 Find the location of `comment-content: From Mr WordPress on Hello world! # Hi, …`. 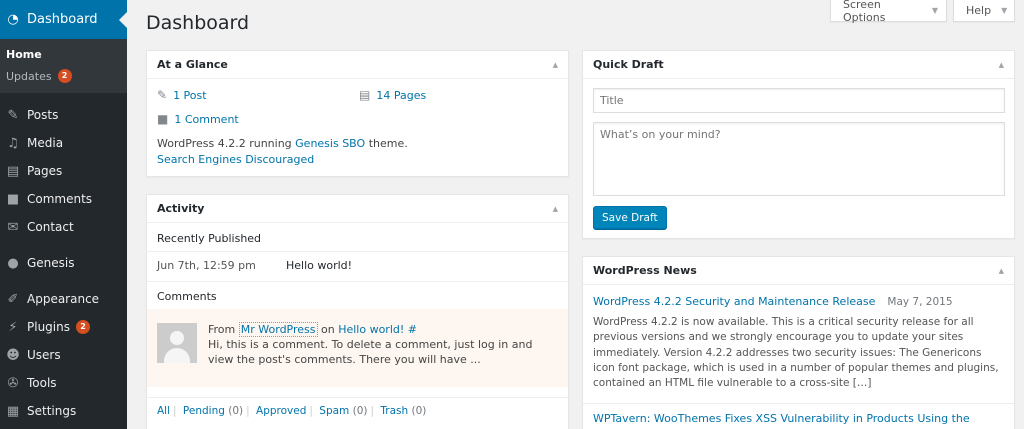

comment-content: From Mr WordPress on Hello world! # Hi, … is located at coordinates (383, 344).